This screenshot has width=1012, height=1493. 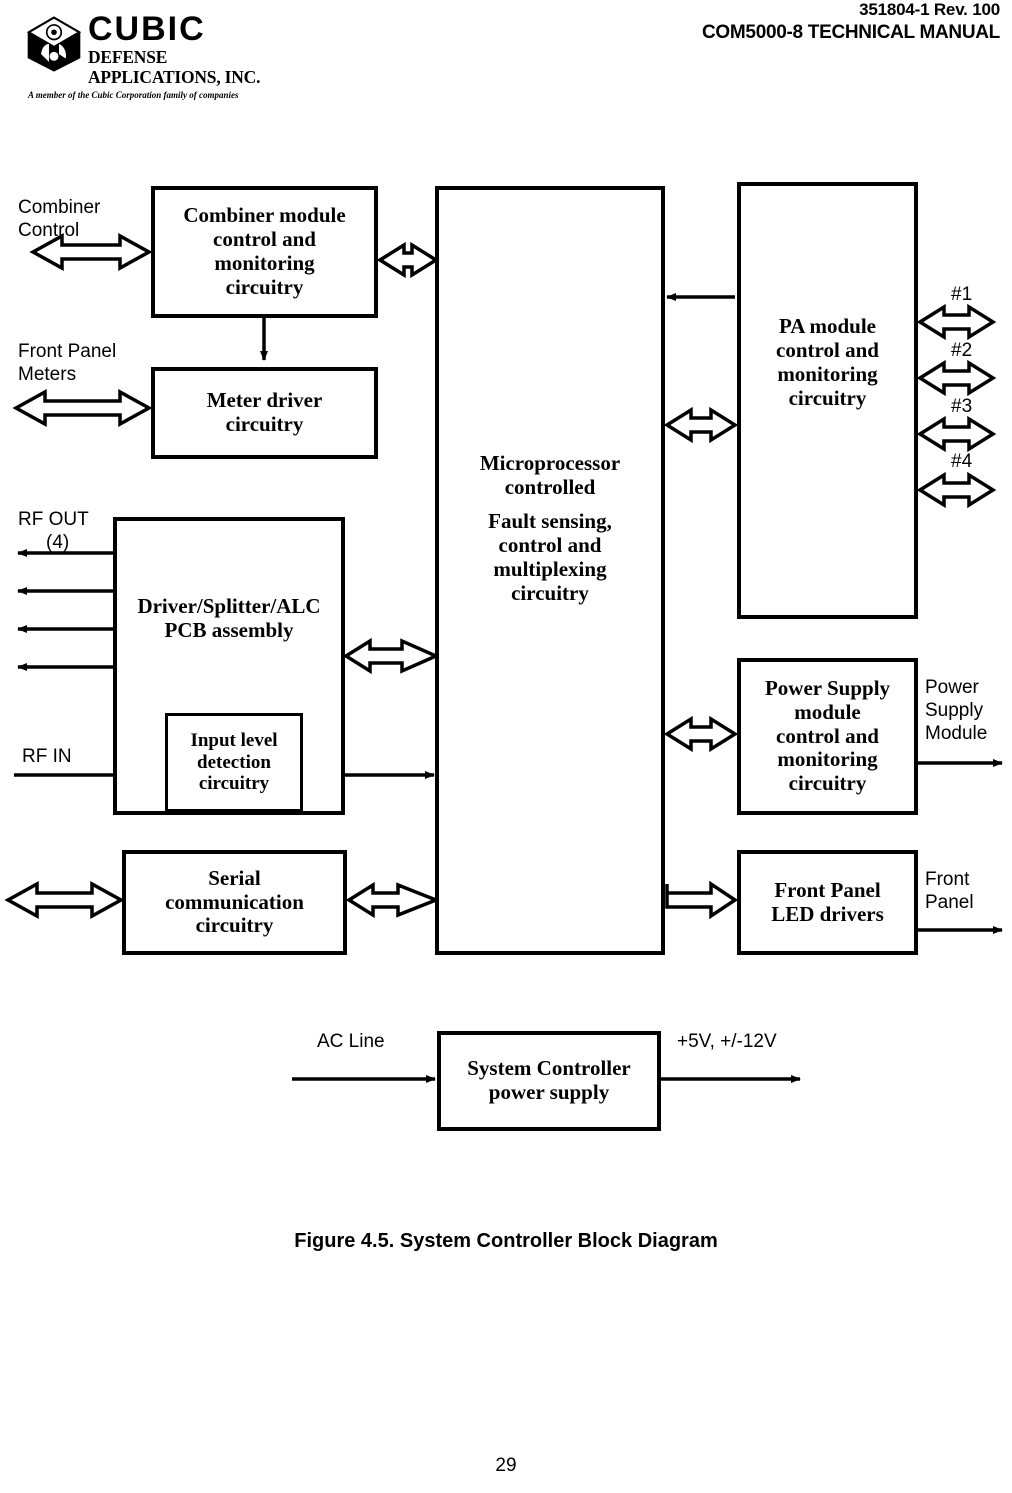 I want to click on block-front-panel-led-drivers-label: Front Panel LED drivers, so click(x=827, y=902).